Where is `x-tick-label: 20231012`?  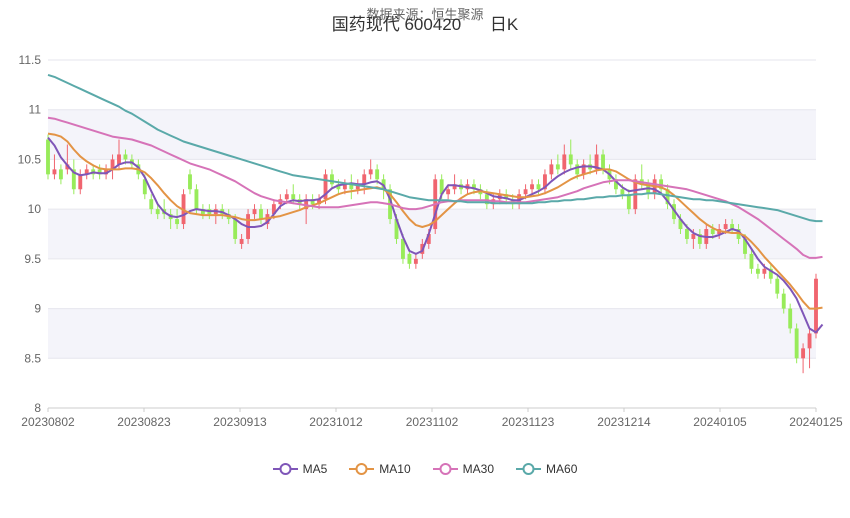 x-tick-label: 20231012 is located at coordinates (336, 422).